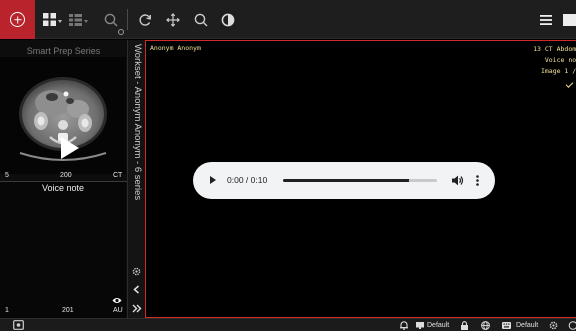 The height and width of the screenshot is (331, 576). I want to click on keyboard-icon, so click(506, 325).